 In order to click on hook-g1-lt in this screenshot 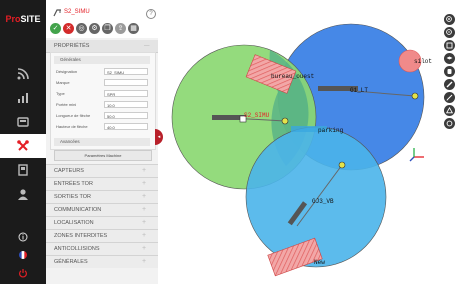, I will do `click(415, 96)`.